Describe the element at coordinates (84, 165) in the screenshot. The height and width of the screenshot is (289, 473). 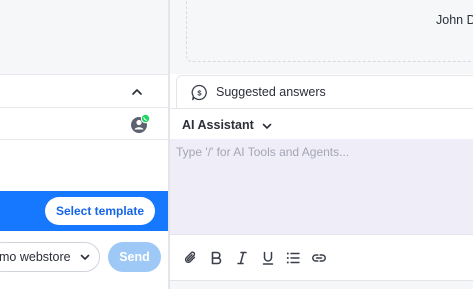
I see `left-panel-body` at that location.